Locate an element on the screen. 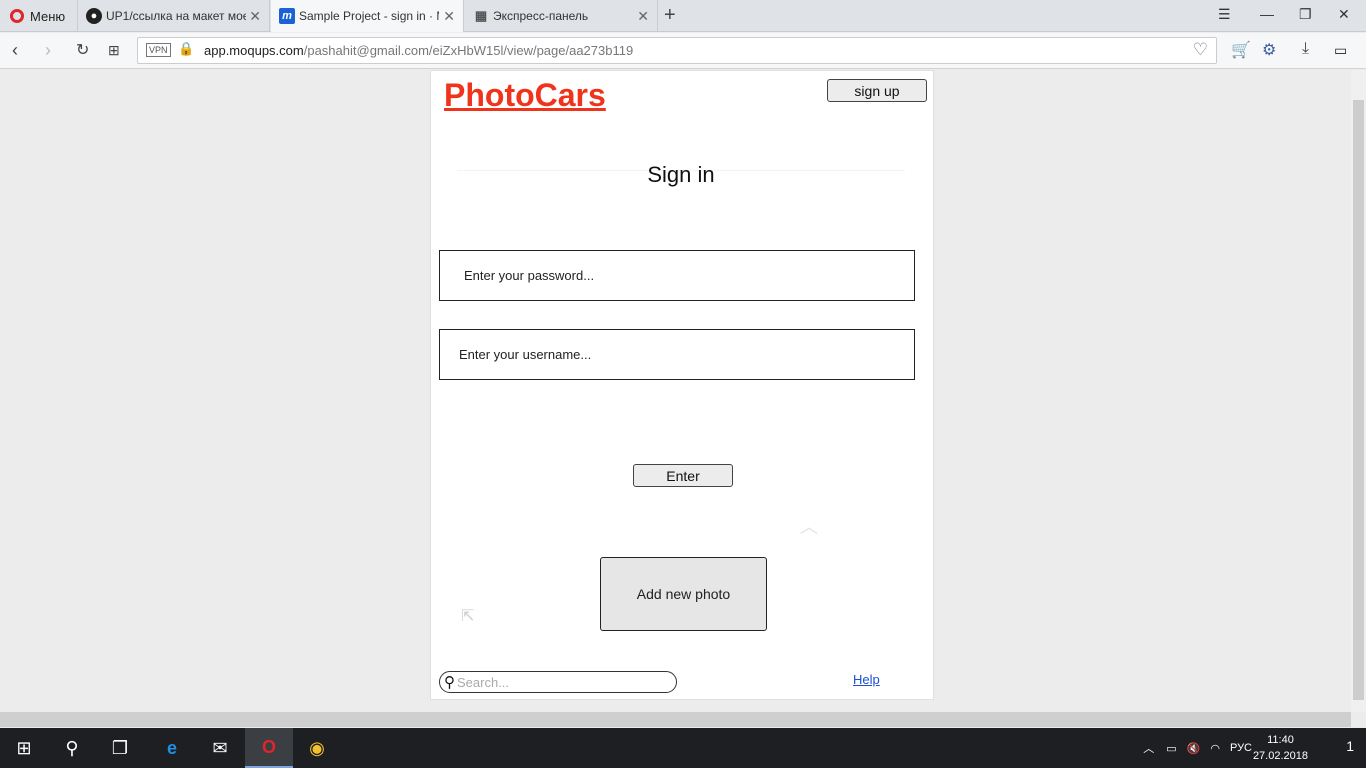 This screenshot has height=768, width=1366. clock-date: 27.02.2018 is located at coordinates (1280, 756).